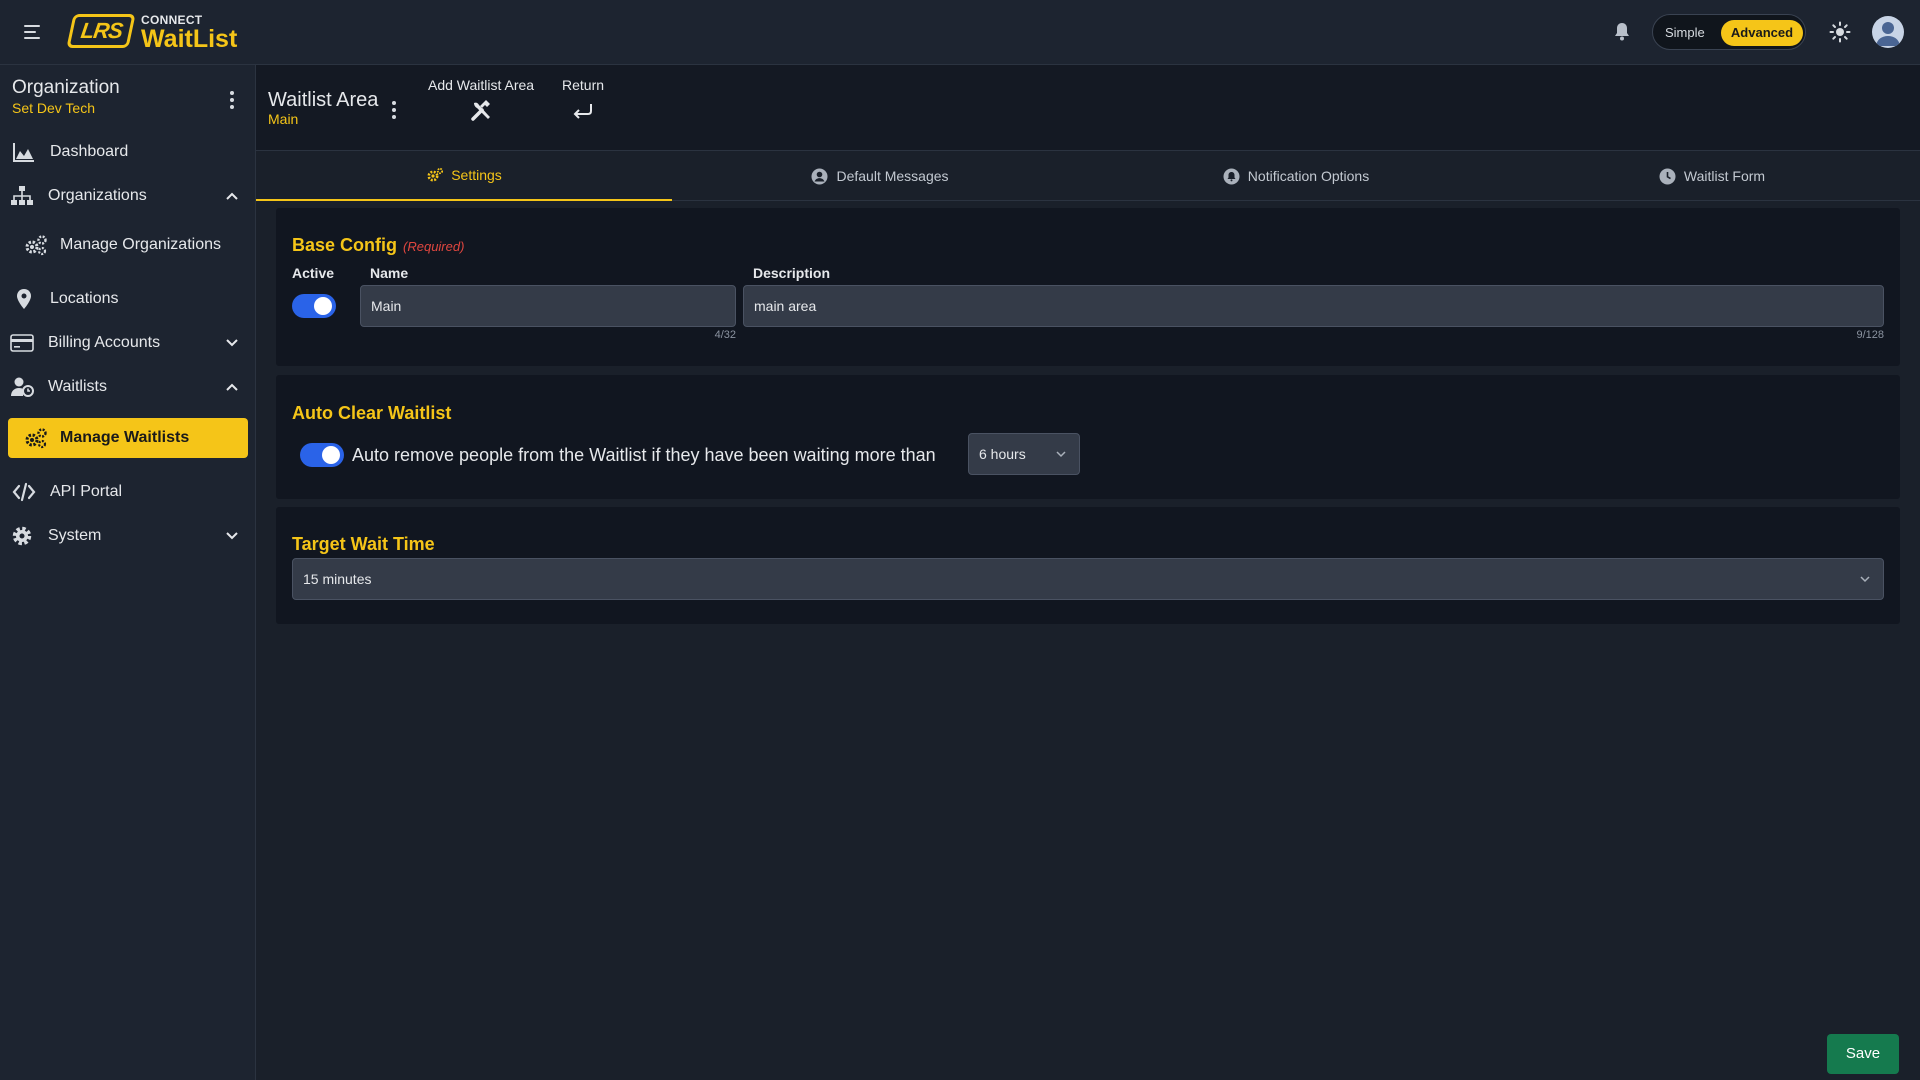  Describe the element at coordinates (23, 152) in the screenshot. I see `chart-area-icon` at that location.